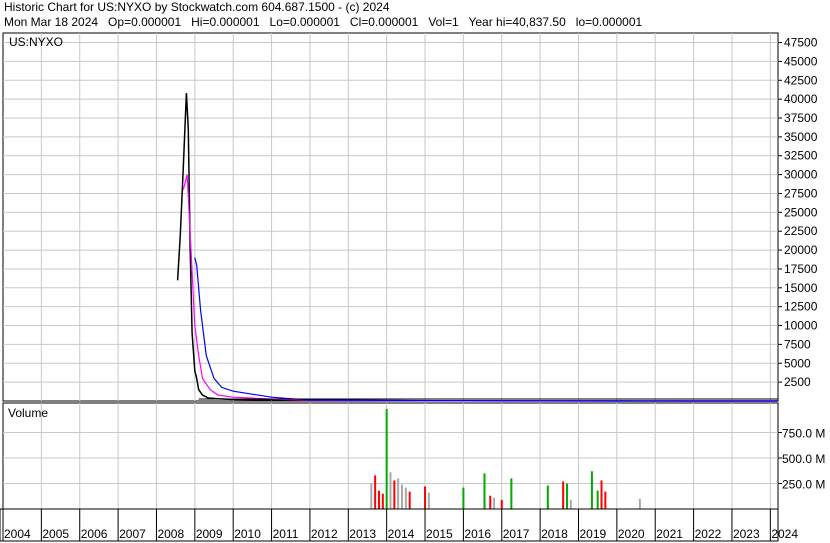  What do you see at coordinates (801, 250) in the screenshot?
I see `price-y-tick-label: 20000` at bounding box center [801, 250].